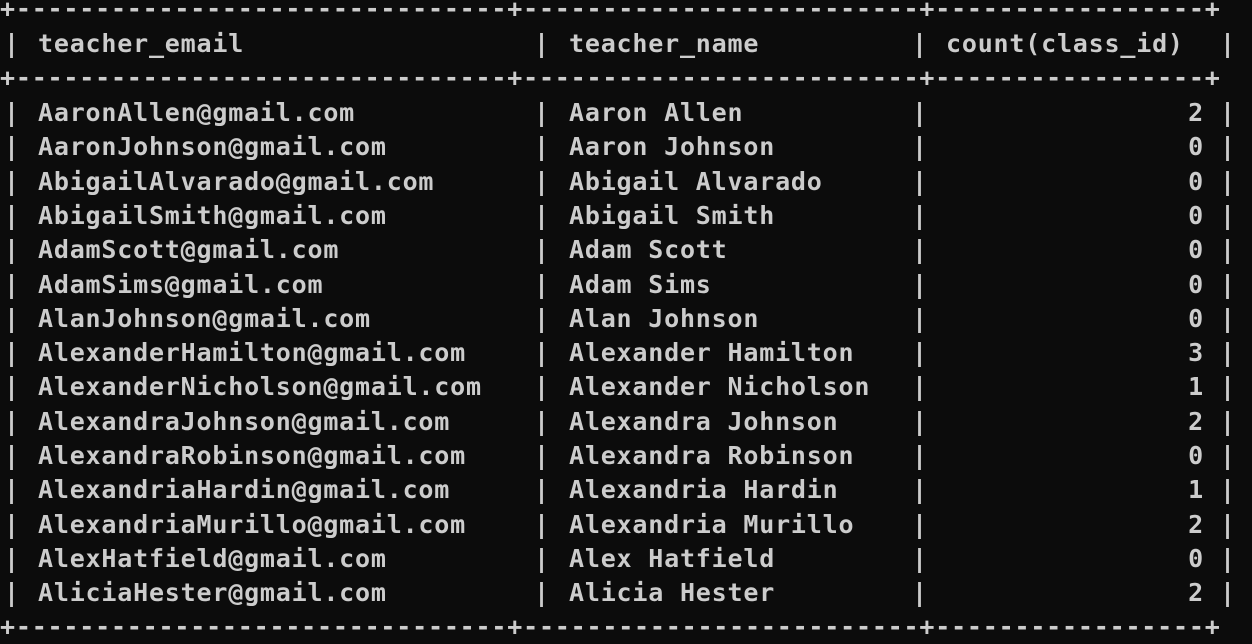 The height and width of the screenshot is (644, 1252). What do you see at coordinates (672, 215) in the screenshot?
I see `cell-teacher-name: Abigail Smith` at bounding box center [672, 215].